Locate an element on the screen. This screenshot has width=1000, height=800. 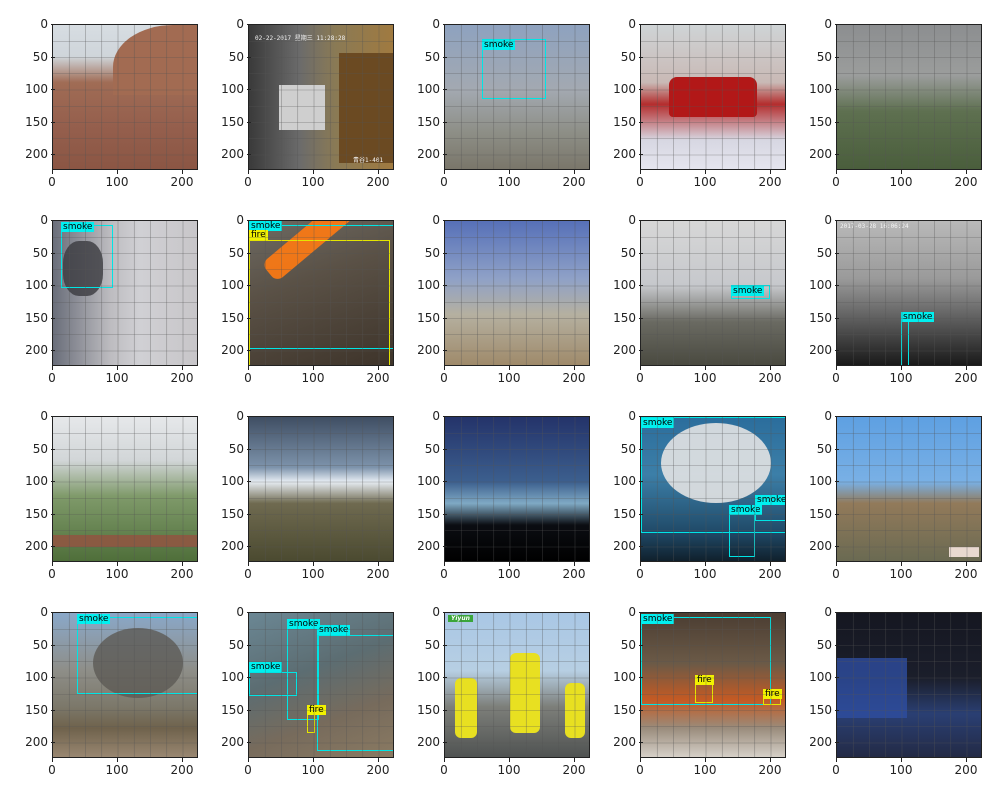
panel-15: 0 50 100 150 200 0 100 200 is located at coordinates (883, 502).